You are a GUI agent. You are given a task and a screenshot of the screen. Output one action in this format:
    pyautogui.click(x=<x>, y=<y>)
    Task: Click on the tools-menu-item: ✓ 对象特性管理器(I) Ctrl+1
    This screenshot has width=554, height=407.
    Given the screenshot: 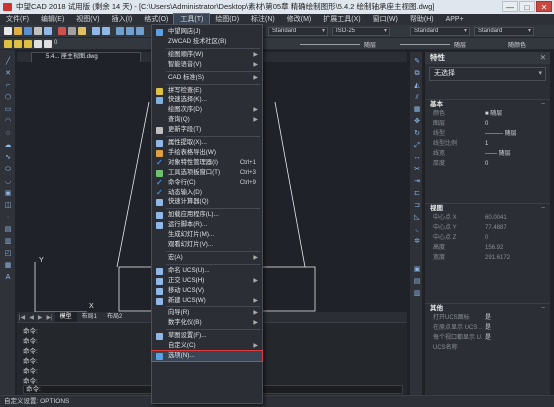 What is the action you would take?
    pyautogui.click(x=207, y=163)
    